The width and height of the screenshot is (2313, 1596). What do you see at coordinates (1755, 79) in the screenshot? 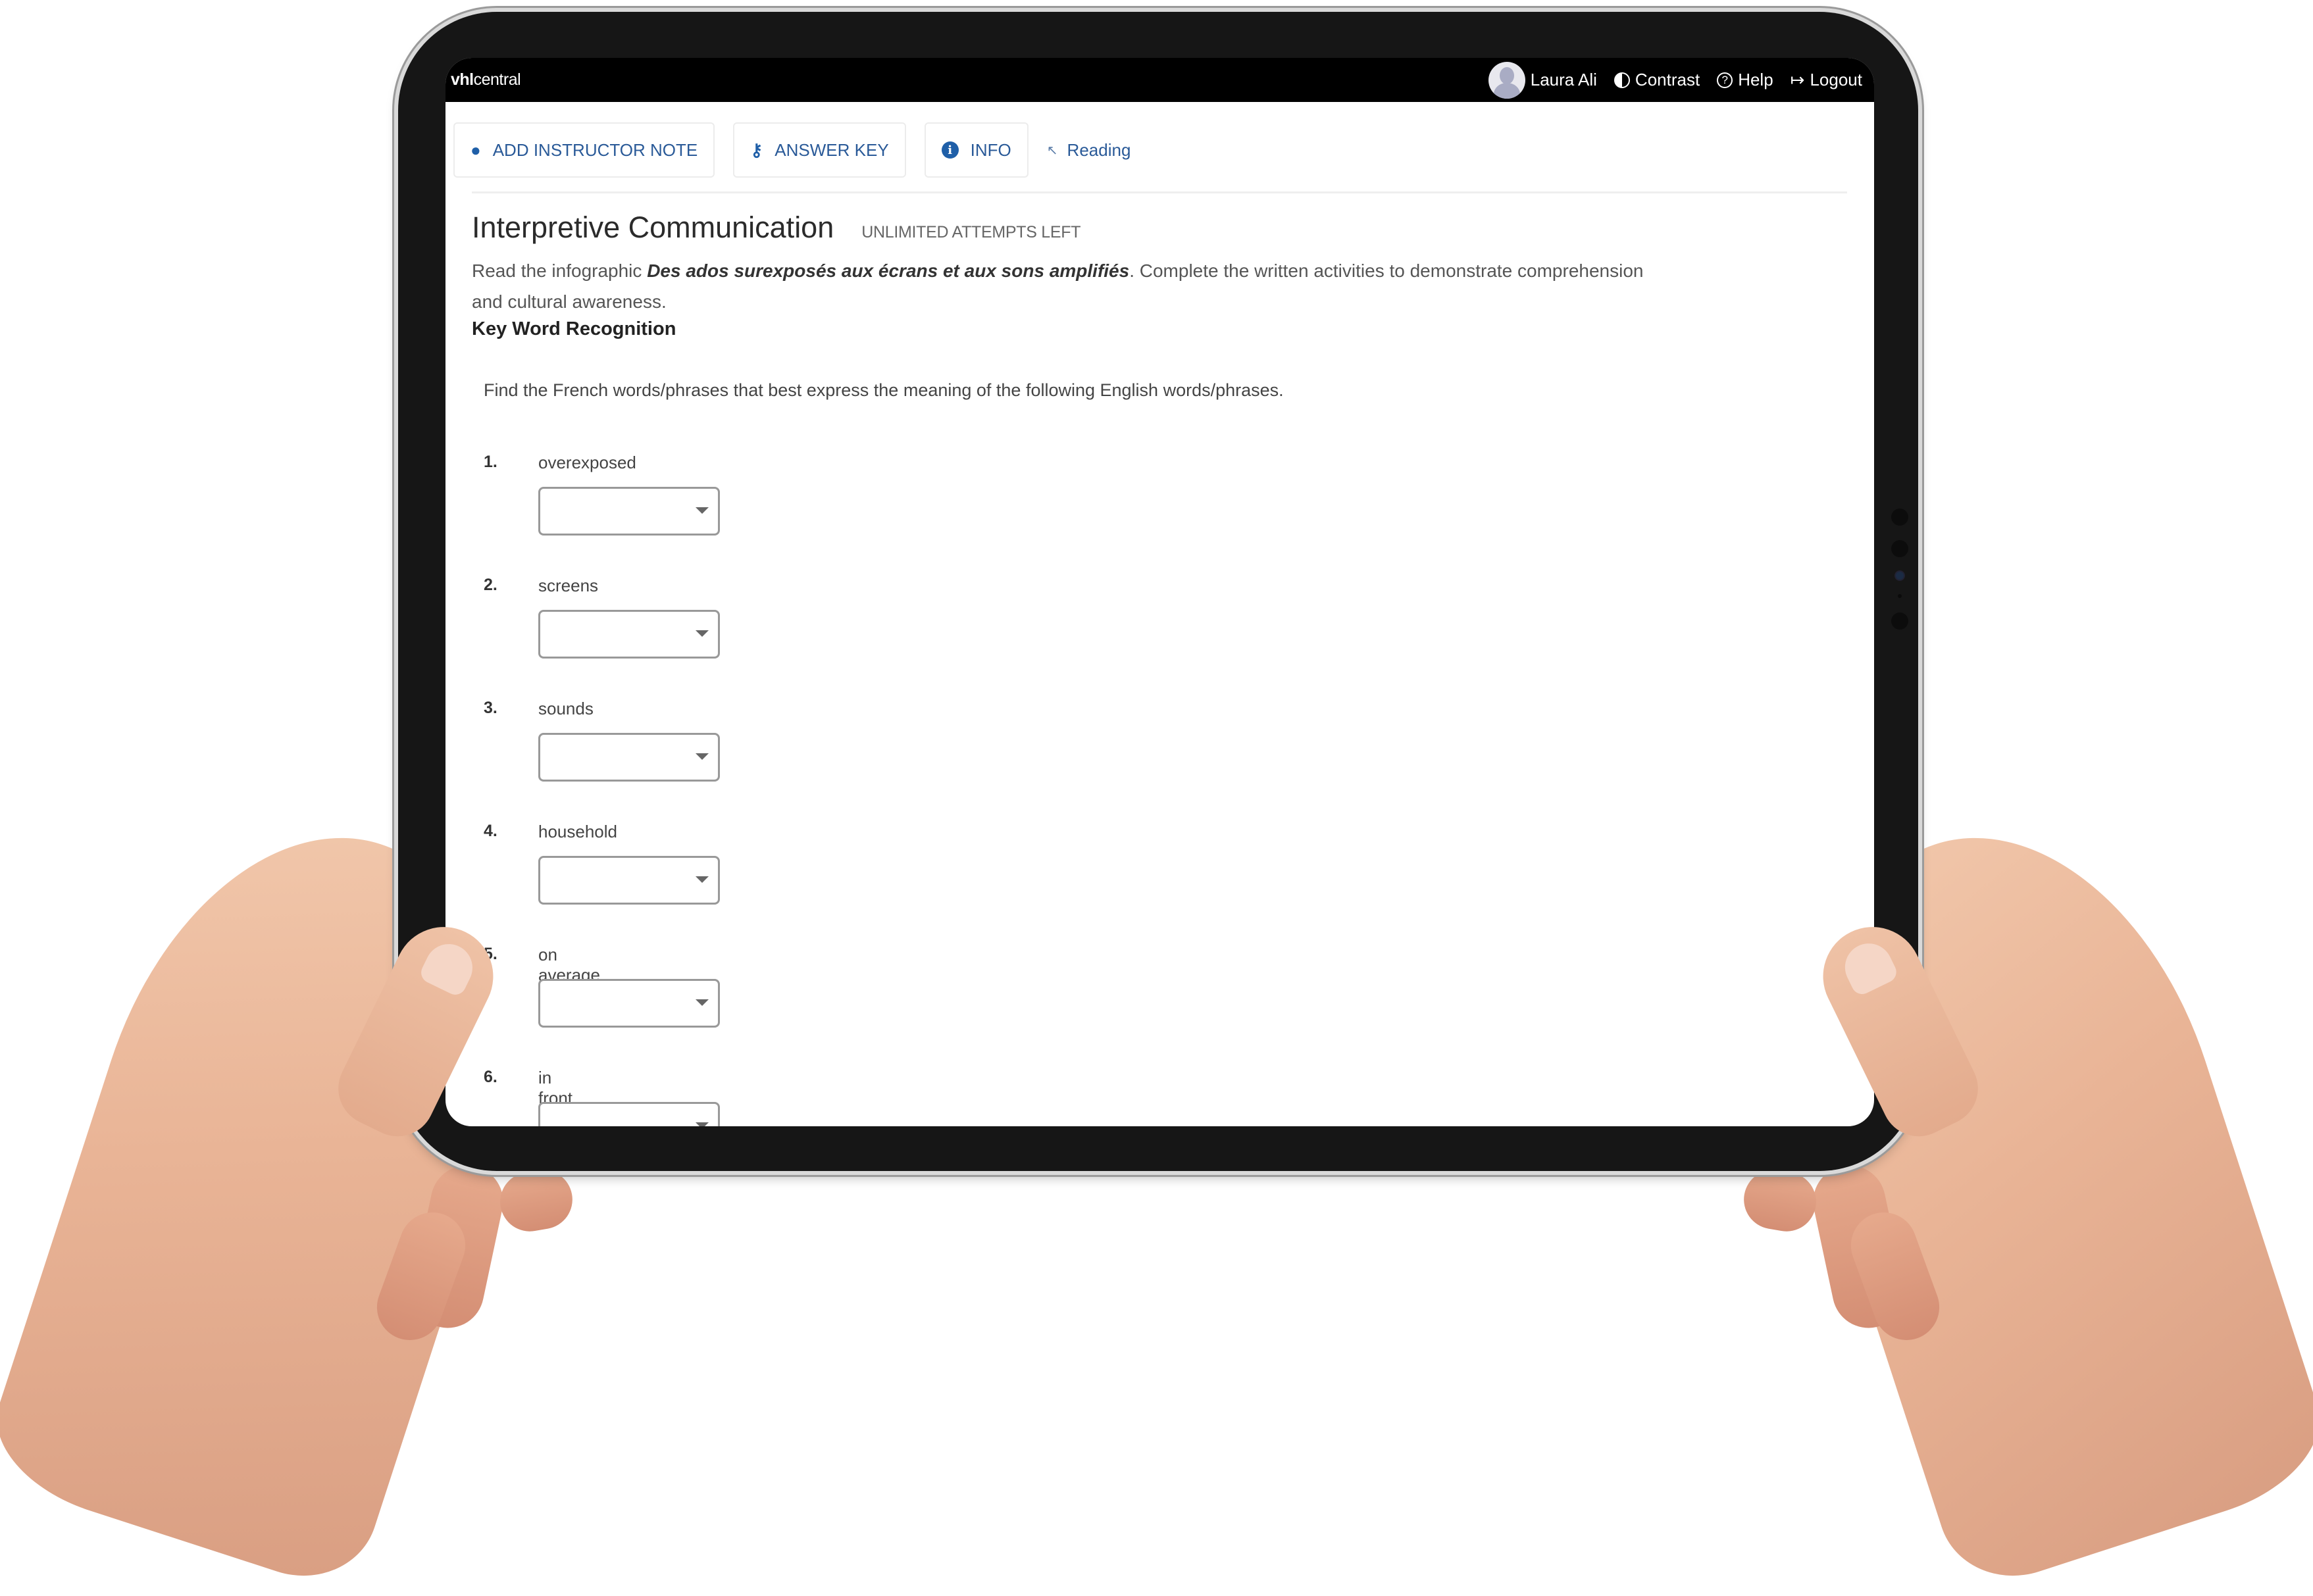
I see `help-label: Help` at bounding box center [1755, 79].